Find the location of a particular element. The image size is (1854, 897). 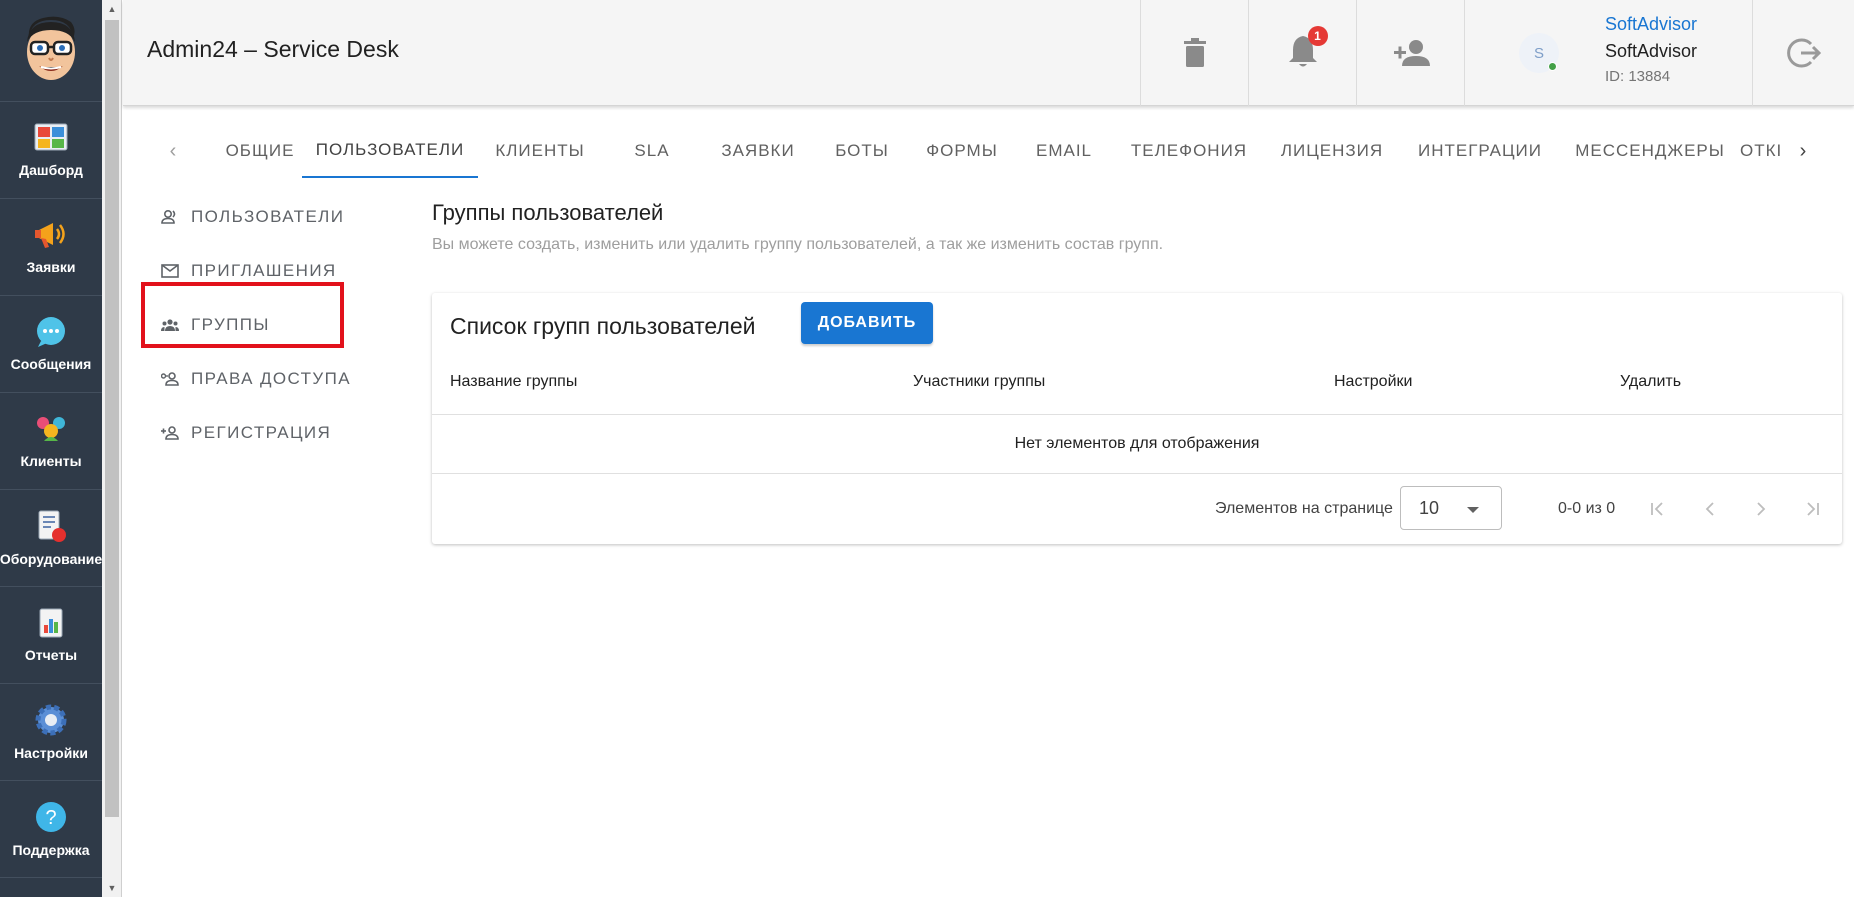

chevron-left-icon is located at coordinates (1709, 509).